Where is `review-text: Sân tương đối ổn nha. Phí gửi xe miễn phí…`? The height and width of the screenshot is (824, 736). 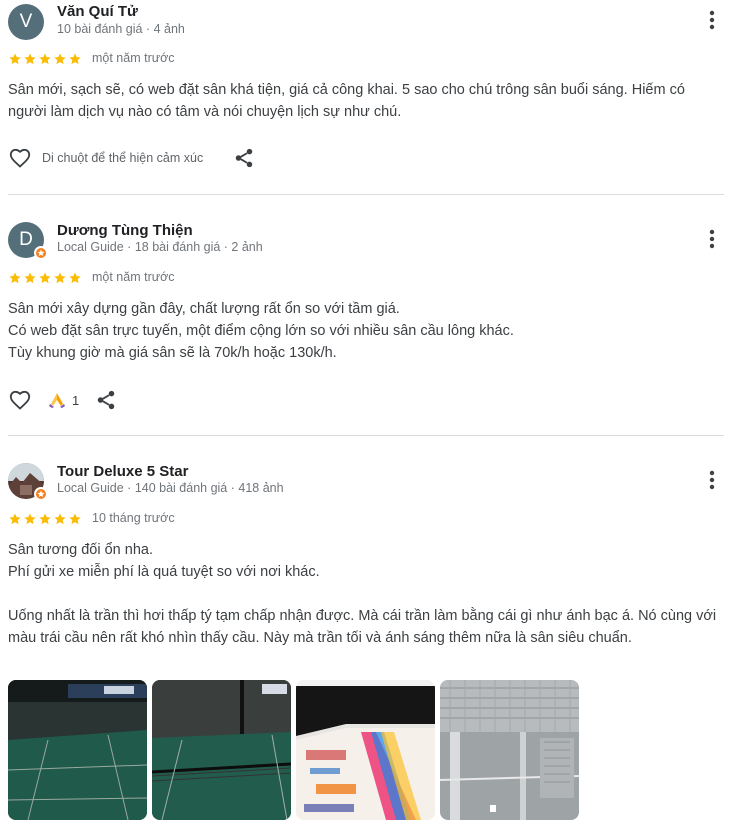 review-text: Sân tương đối ổn nha. Phí gửi xe miễn phí… is located at coordinates (364, 594).